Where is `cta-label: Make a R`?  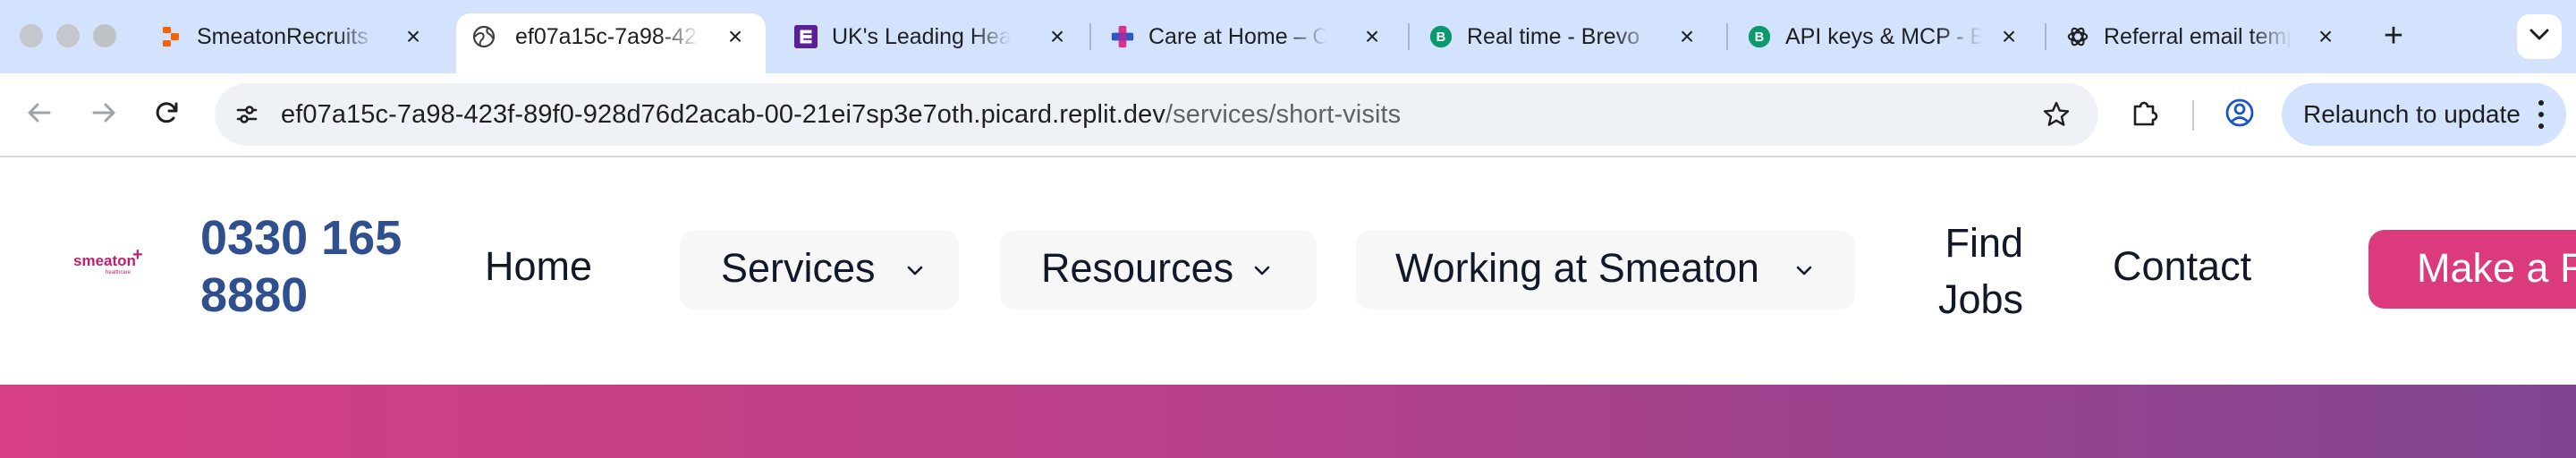 cta-label: Make a R is located at coordinates (2496, 268).